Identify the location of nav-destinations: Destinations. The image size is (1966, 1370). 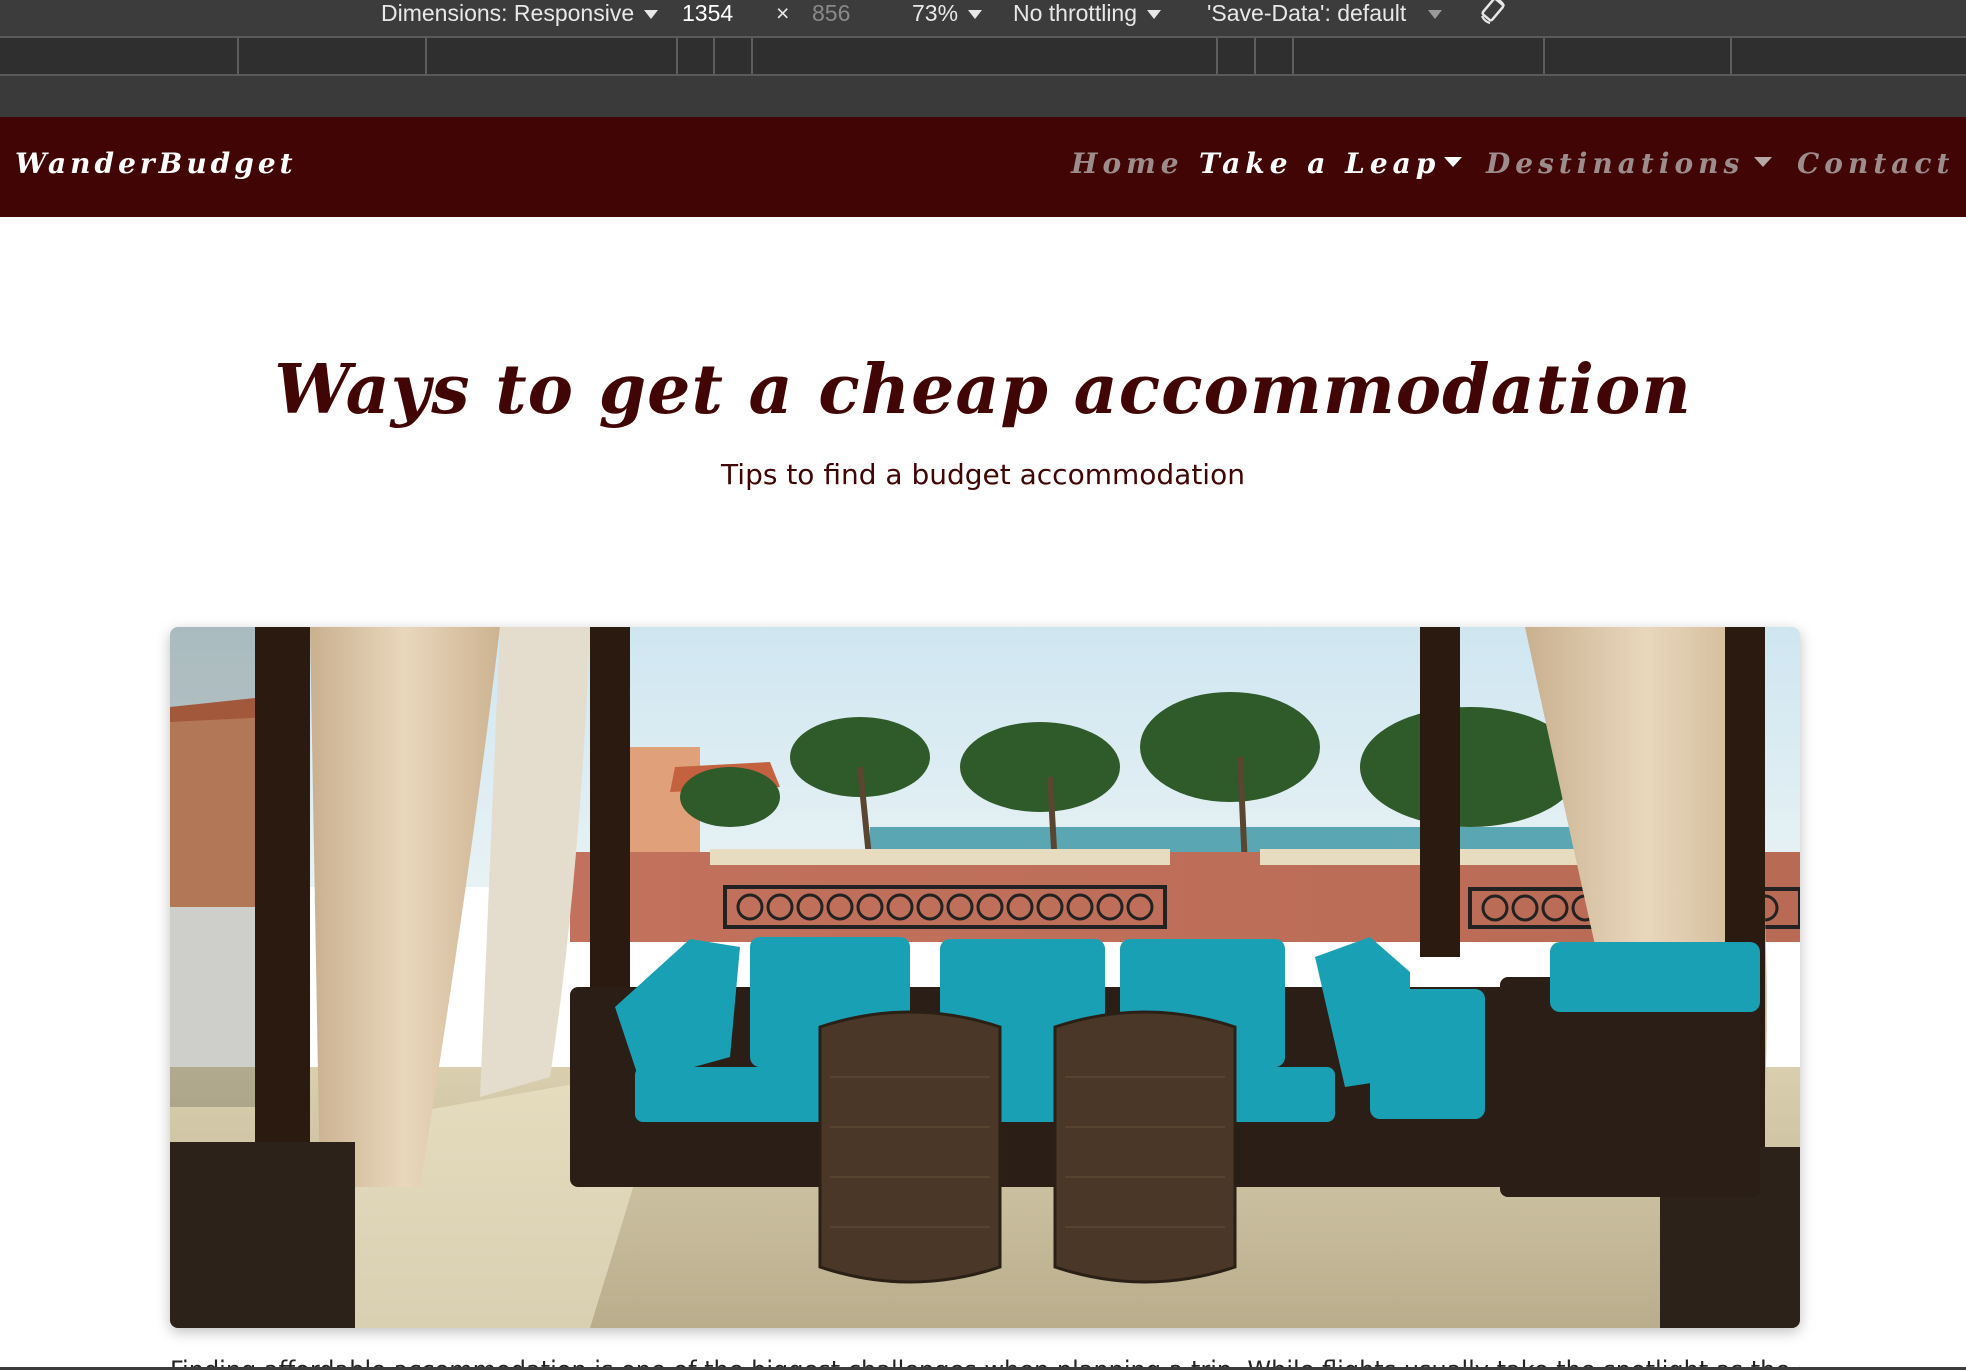
(1615, 163).